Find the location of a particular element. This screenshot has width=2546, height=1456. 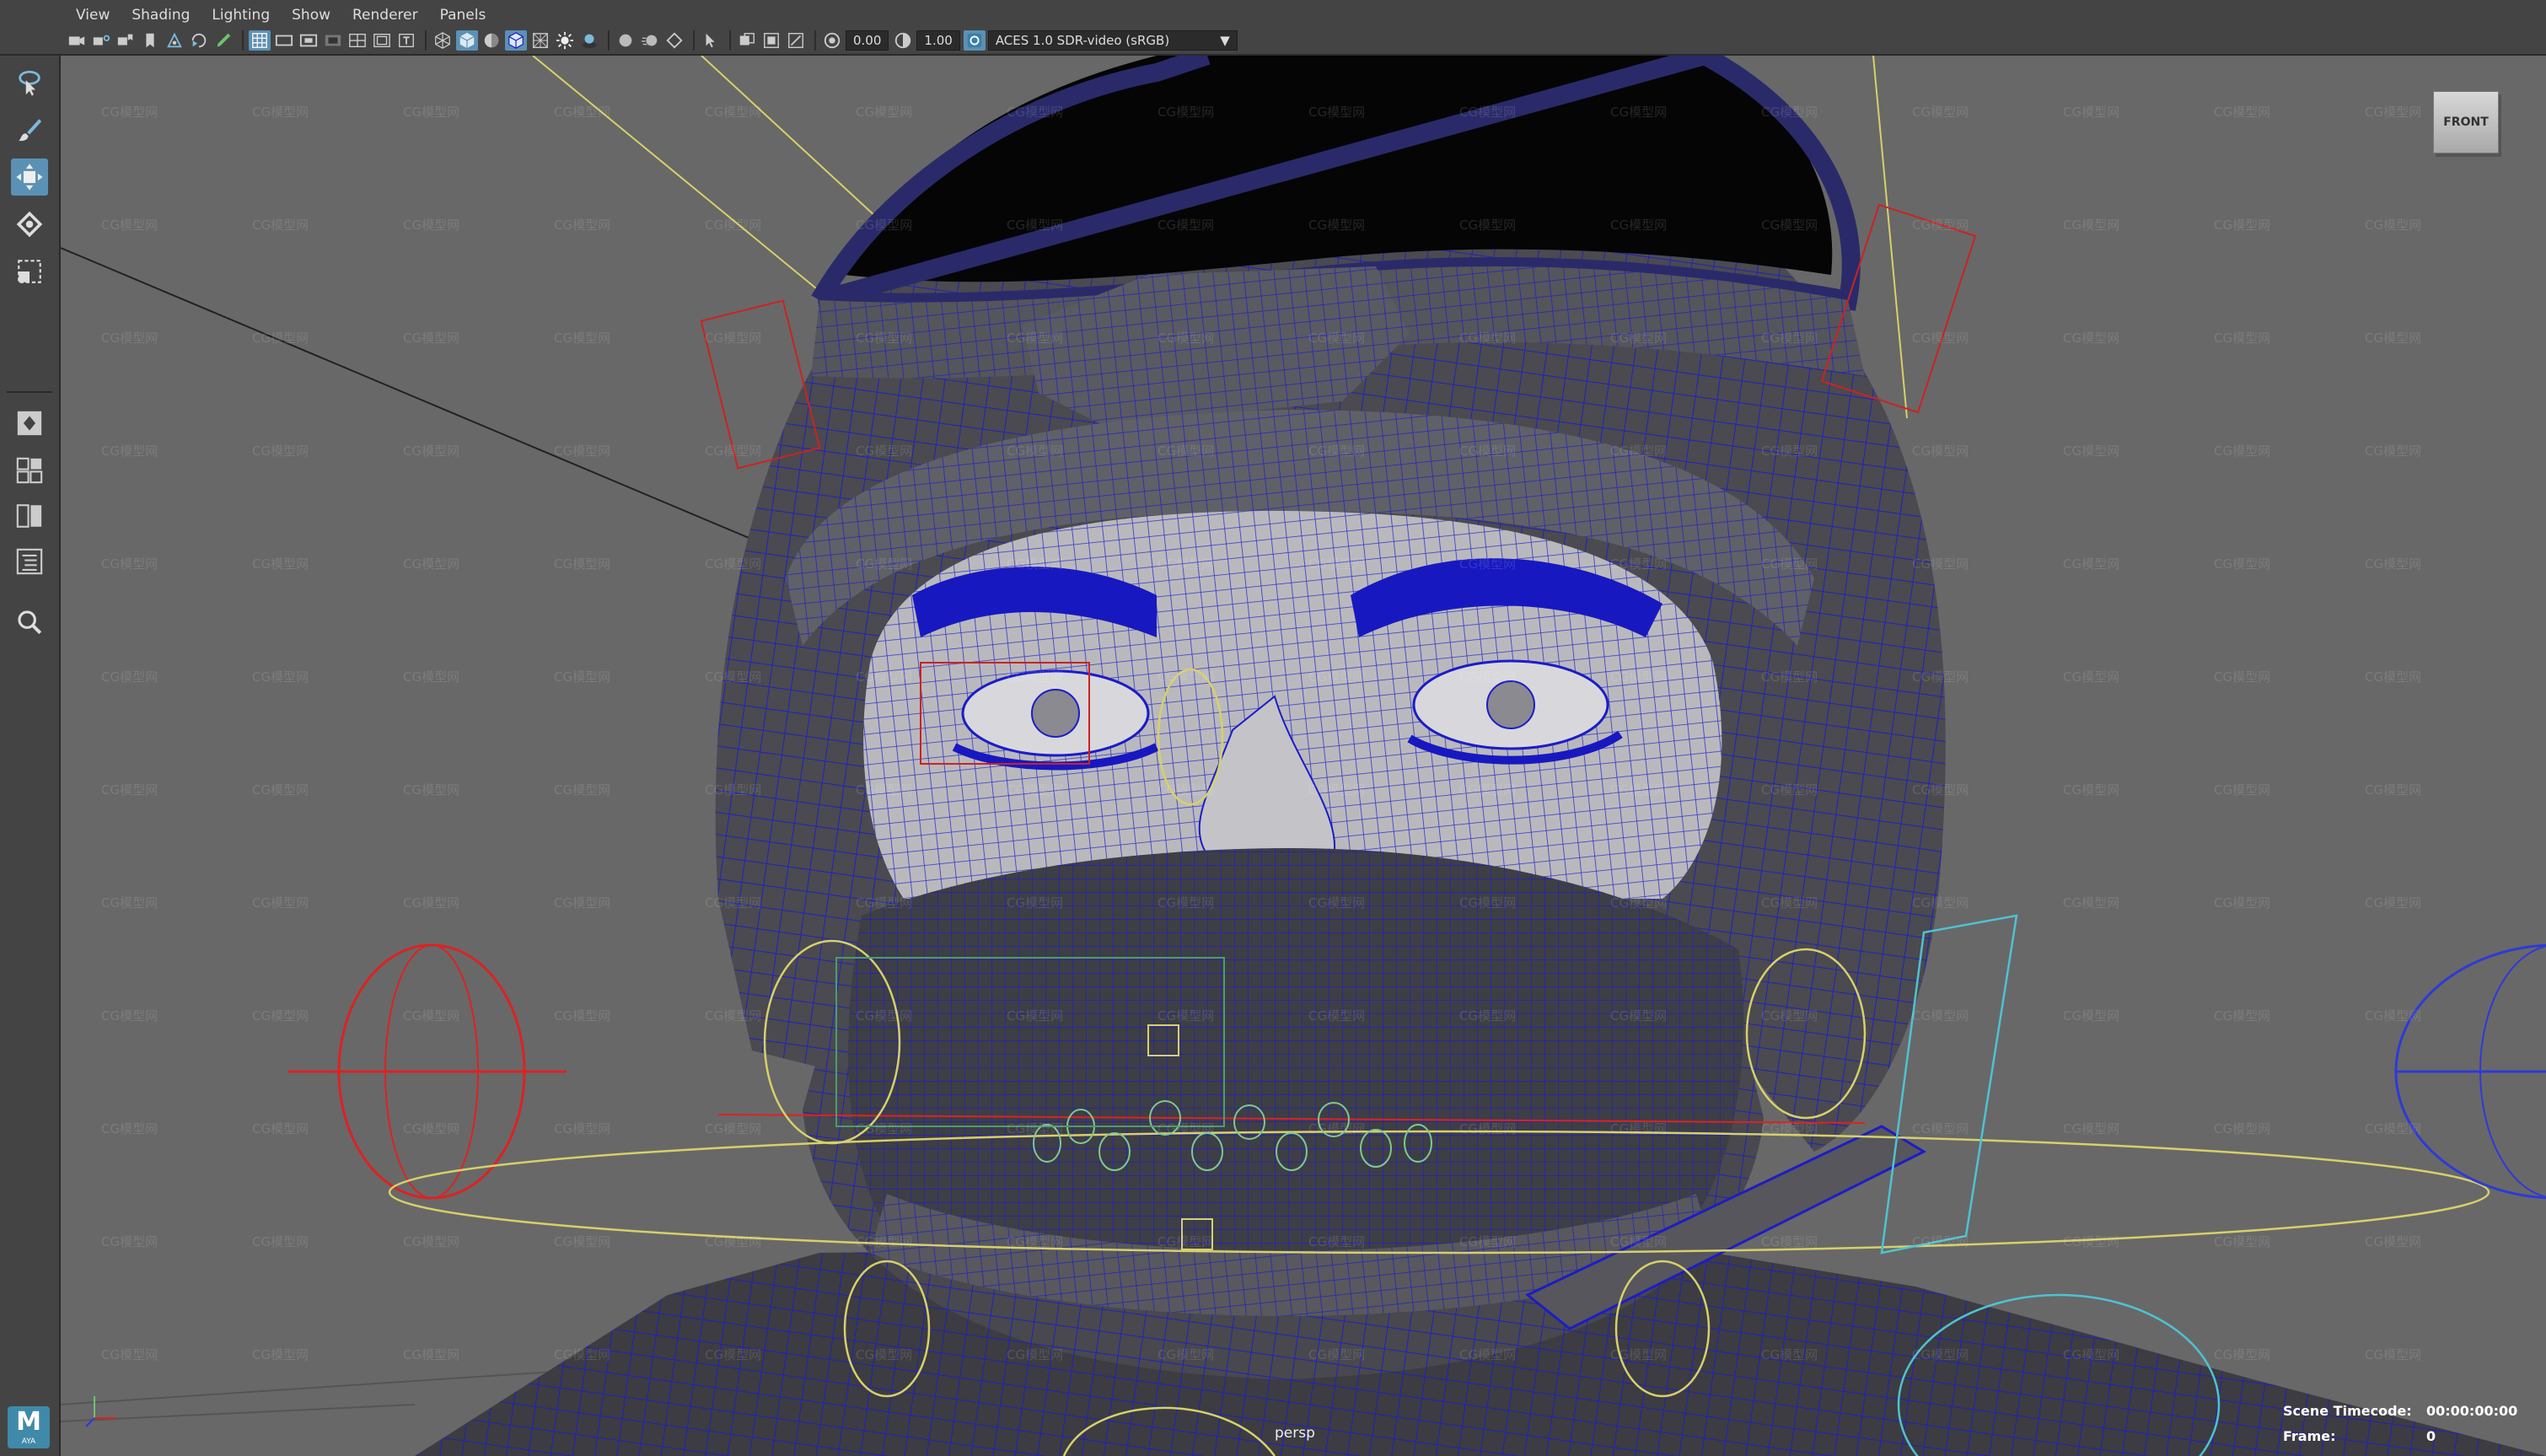

outliner-layout-icon is located at coordinates (30, 561).